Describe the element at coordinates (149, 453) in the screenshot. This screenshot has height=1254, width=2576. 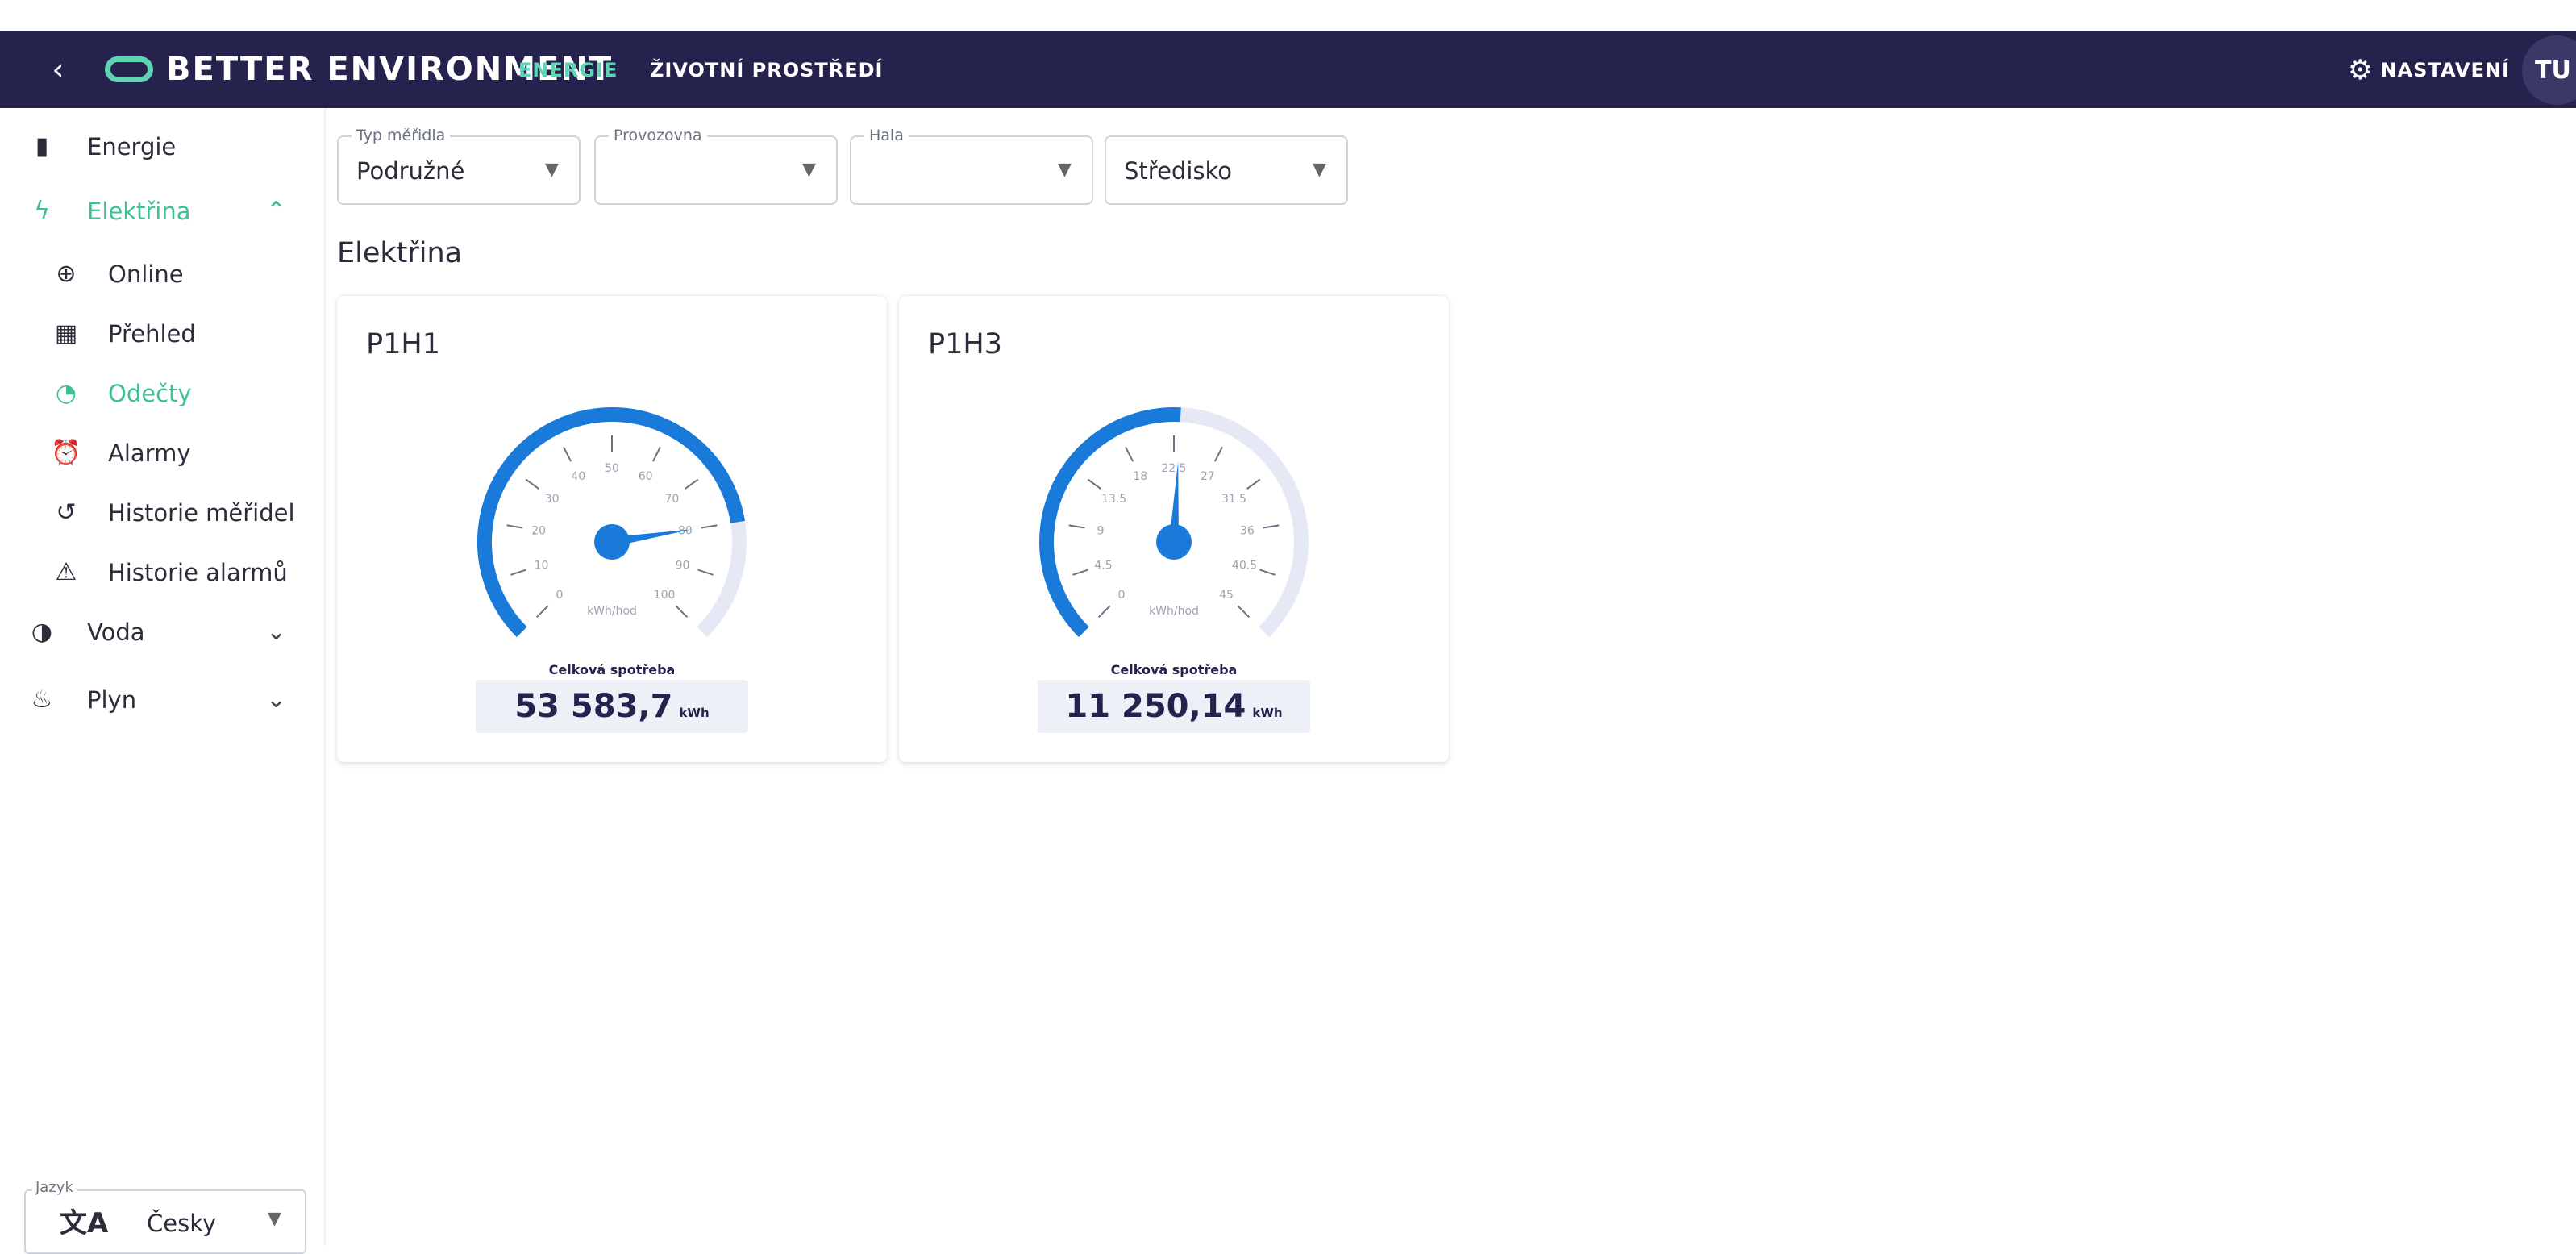
I see `sidebar-item-label: Alarmy` at that location.